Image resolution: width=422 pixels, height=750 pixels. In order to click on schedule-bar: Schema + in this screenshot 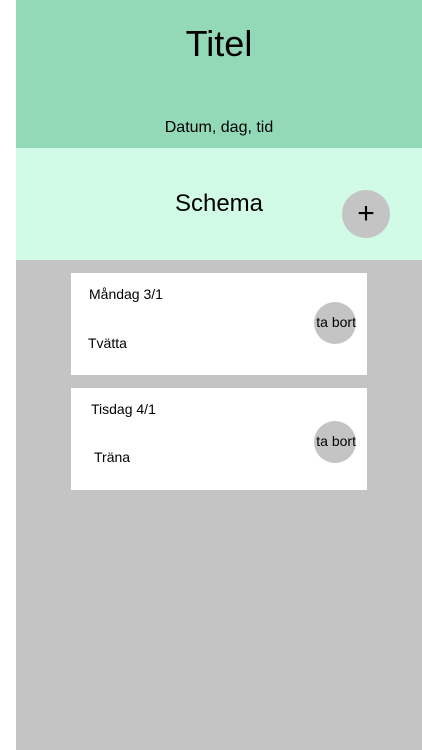, I will do `click(219, 204)`.